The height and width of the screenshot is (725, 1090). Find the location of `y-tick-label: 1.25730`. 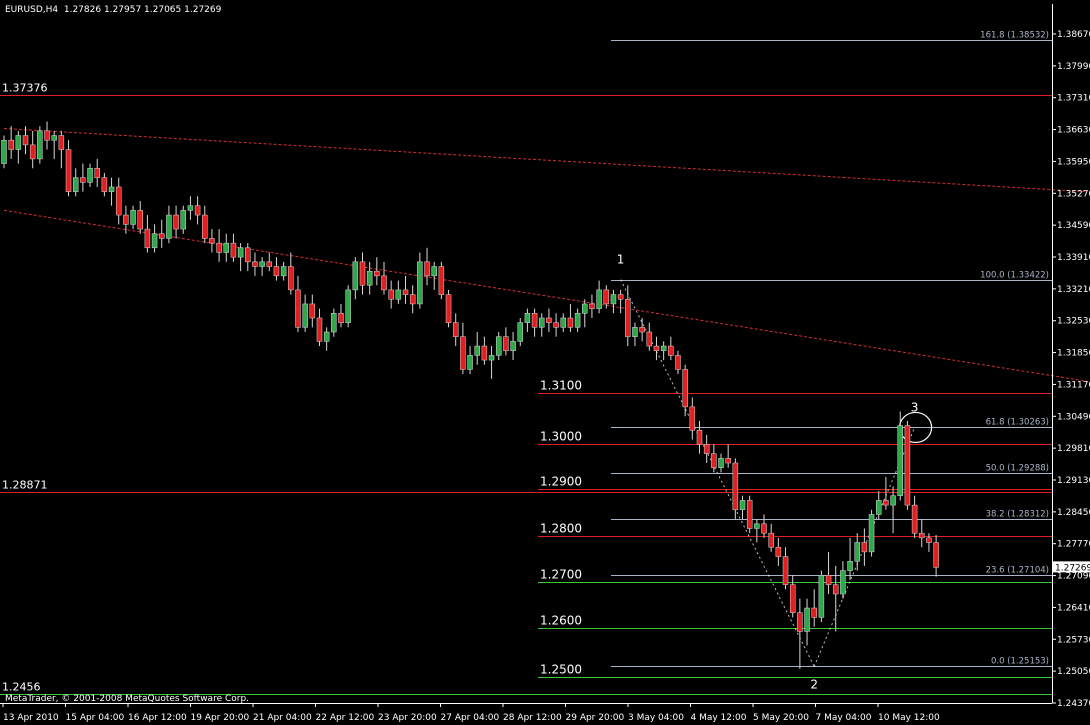

y-tick-label: 1.25730 is located at coordinates (1073, 640).